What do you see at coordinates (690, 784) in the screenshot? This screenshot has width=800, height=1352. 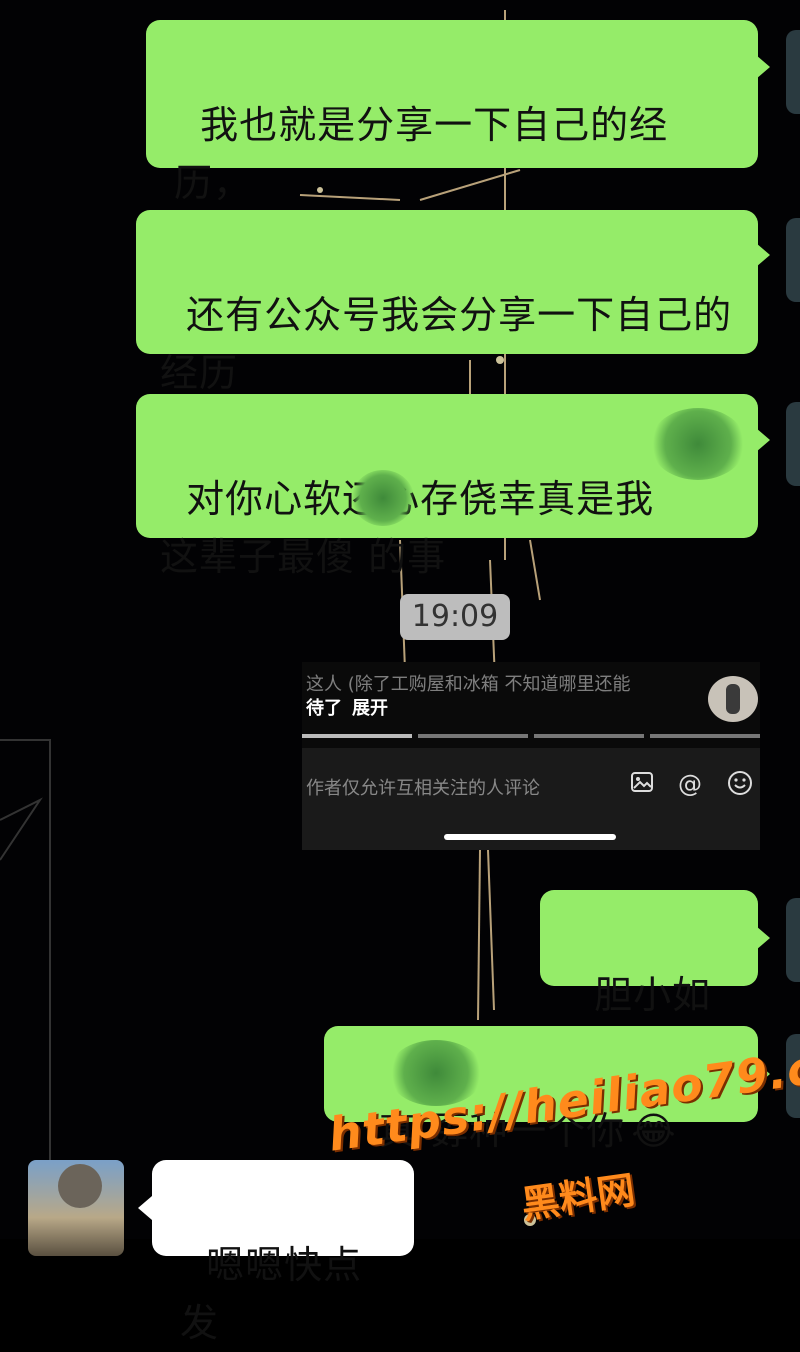 I see `at-icon: @` at bounding box center [690, 784].